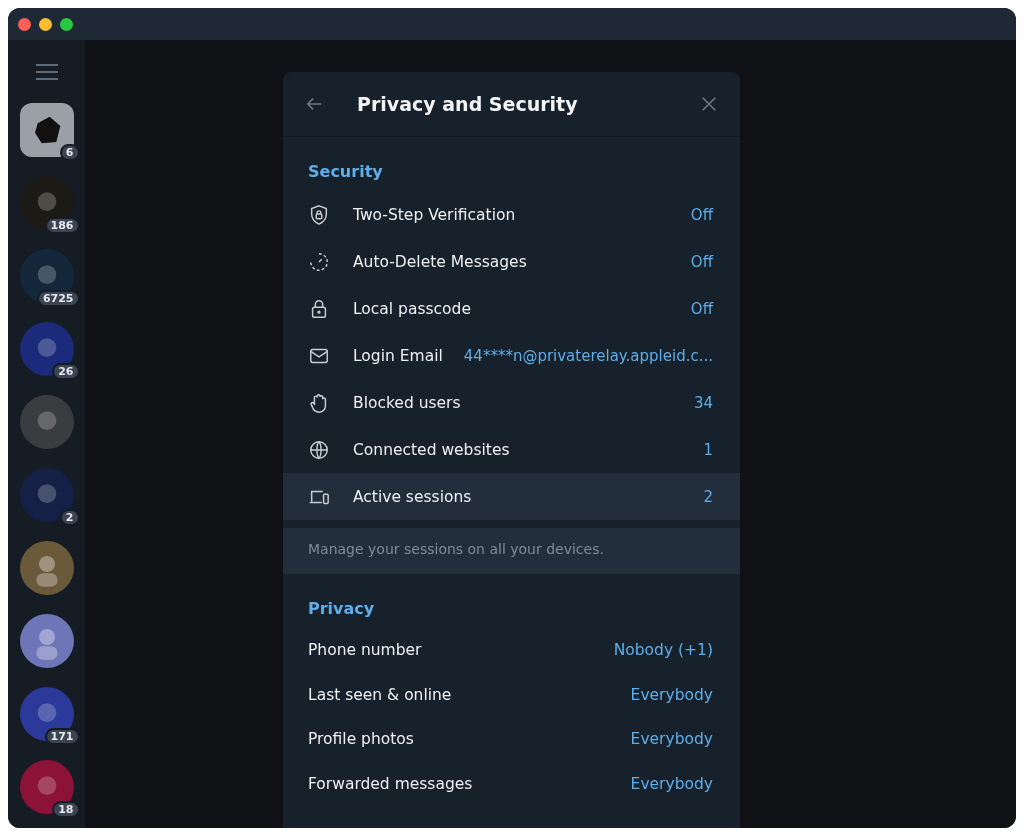 This screenshot has width=1024, height=836. I want to click on row-label: Blocked users, so click(407, 402).